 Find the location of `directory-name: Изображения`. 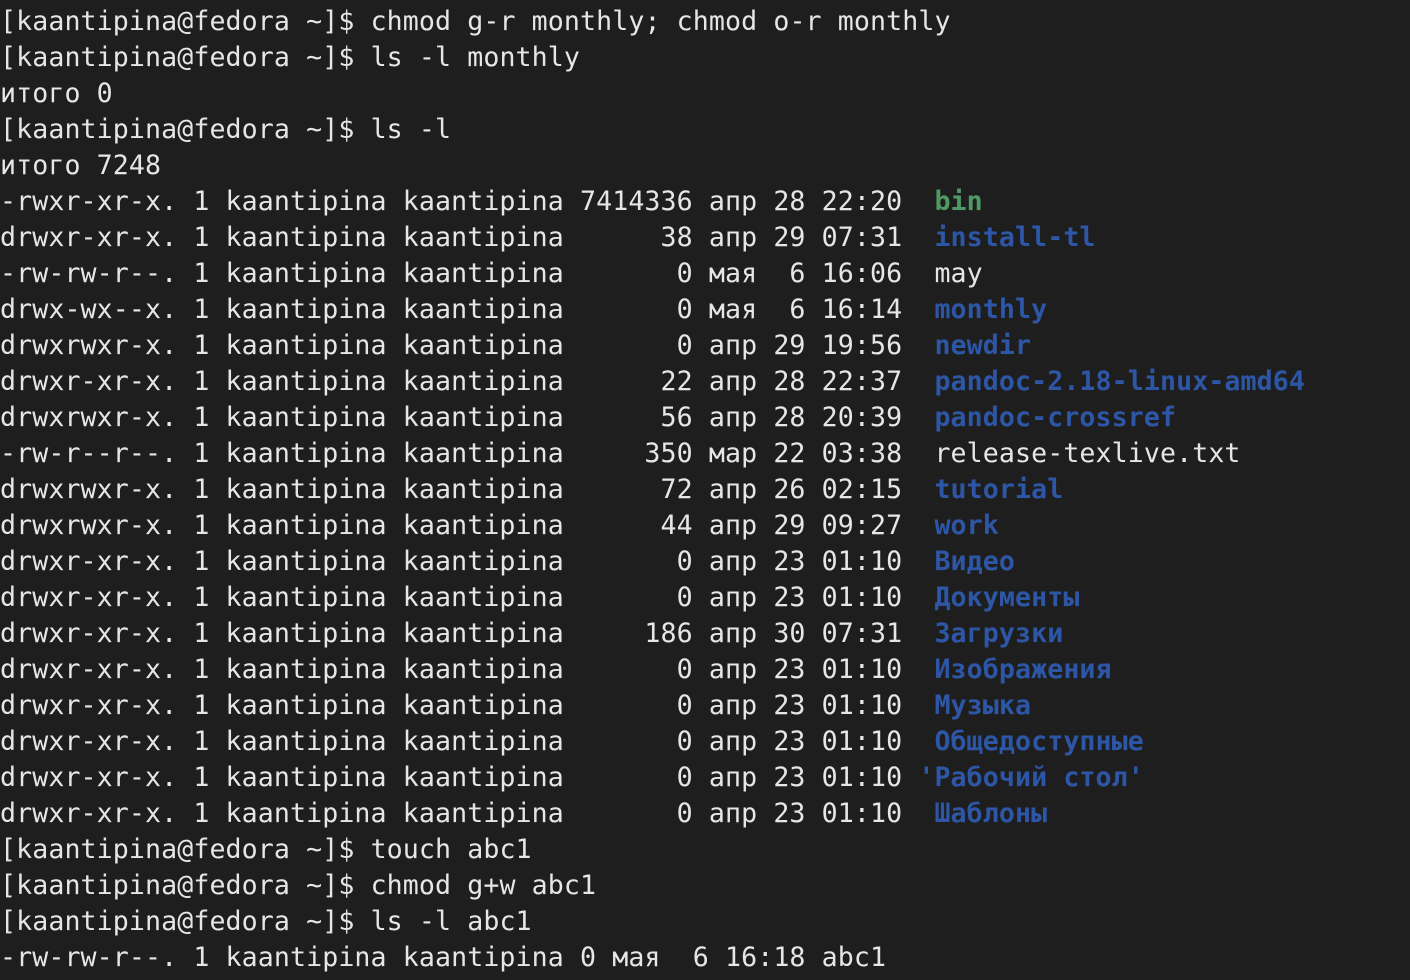

directory-name: Изображения is located at coordinates (1023, 669).